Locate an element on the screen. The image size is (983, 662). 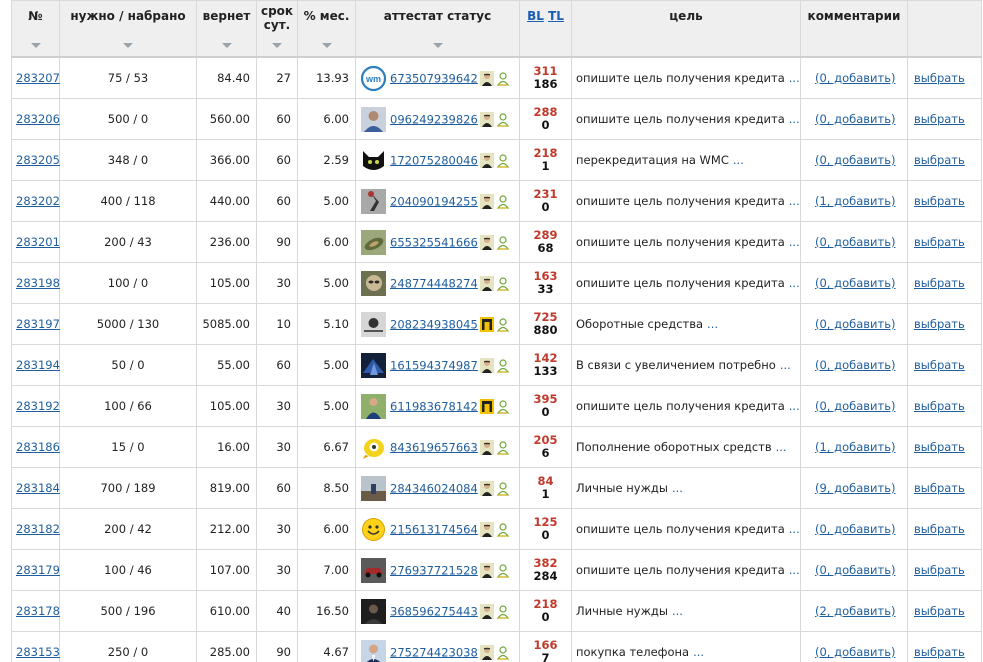
wmid-link: 248774448274 is located at coordinates (434, 283).